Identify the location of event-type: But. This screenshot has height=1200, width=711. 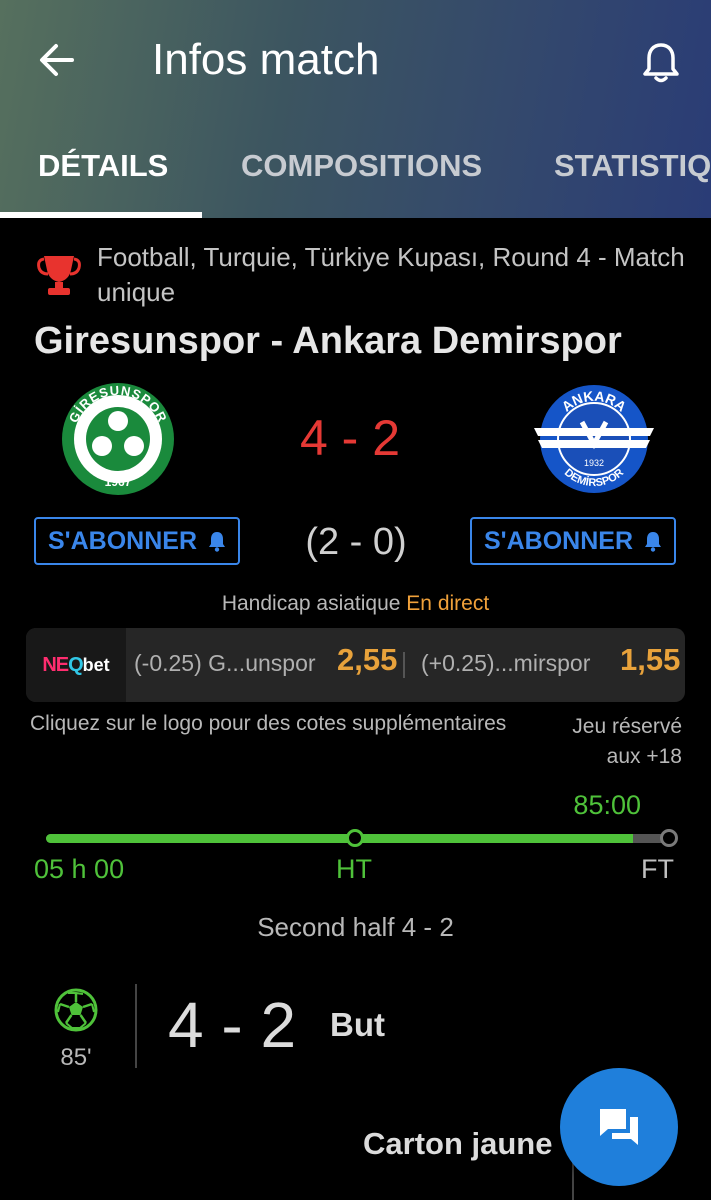
(357, 1024).